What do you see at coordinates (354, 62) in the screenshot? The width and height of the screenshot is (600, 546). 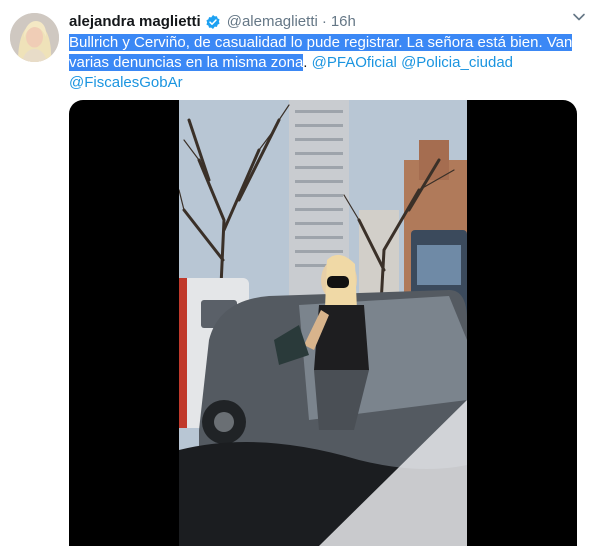 I see `mention-pfaoficial: @PFAOficial` at bounding box center [354, 62].